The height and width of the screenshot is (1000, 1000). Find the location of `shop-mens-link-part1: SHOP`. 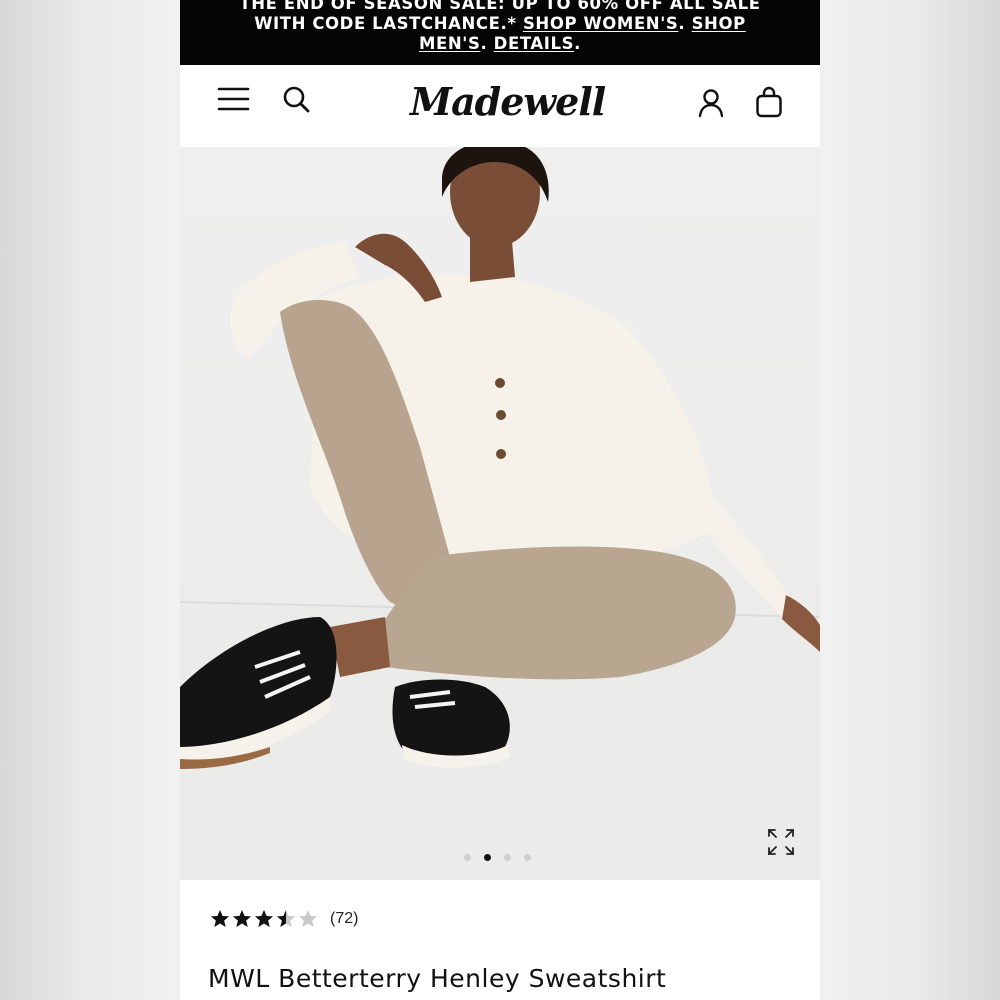

shop-mens-link-part1: SHOP is located at coordinates (719, 23).